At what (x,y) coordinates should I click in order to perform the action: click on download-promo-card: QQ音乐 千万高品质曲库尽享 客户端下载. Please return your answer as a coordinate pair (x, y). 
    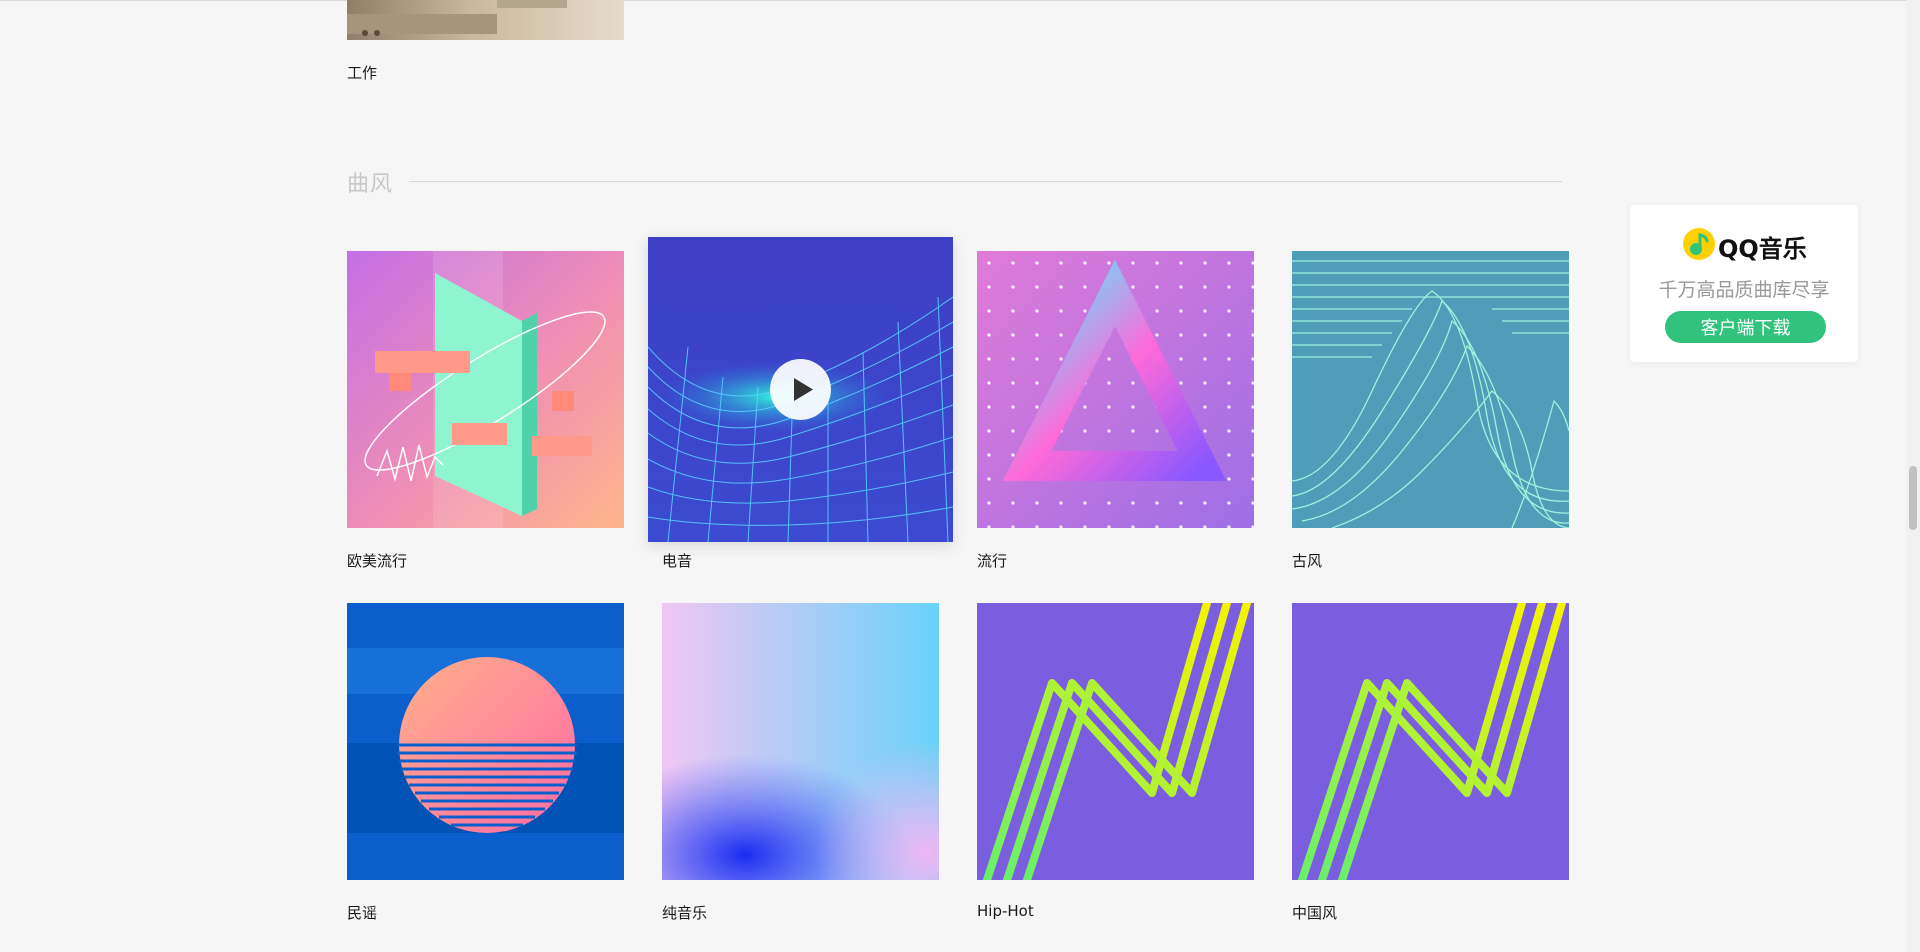
    Looking at the image, I should click on (1744, 283).